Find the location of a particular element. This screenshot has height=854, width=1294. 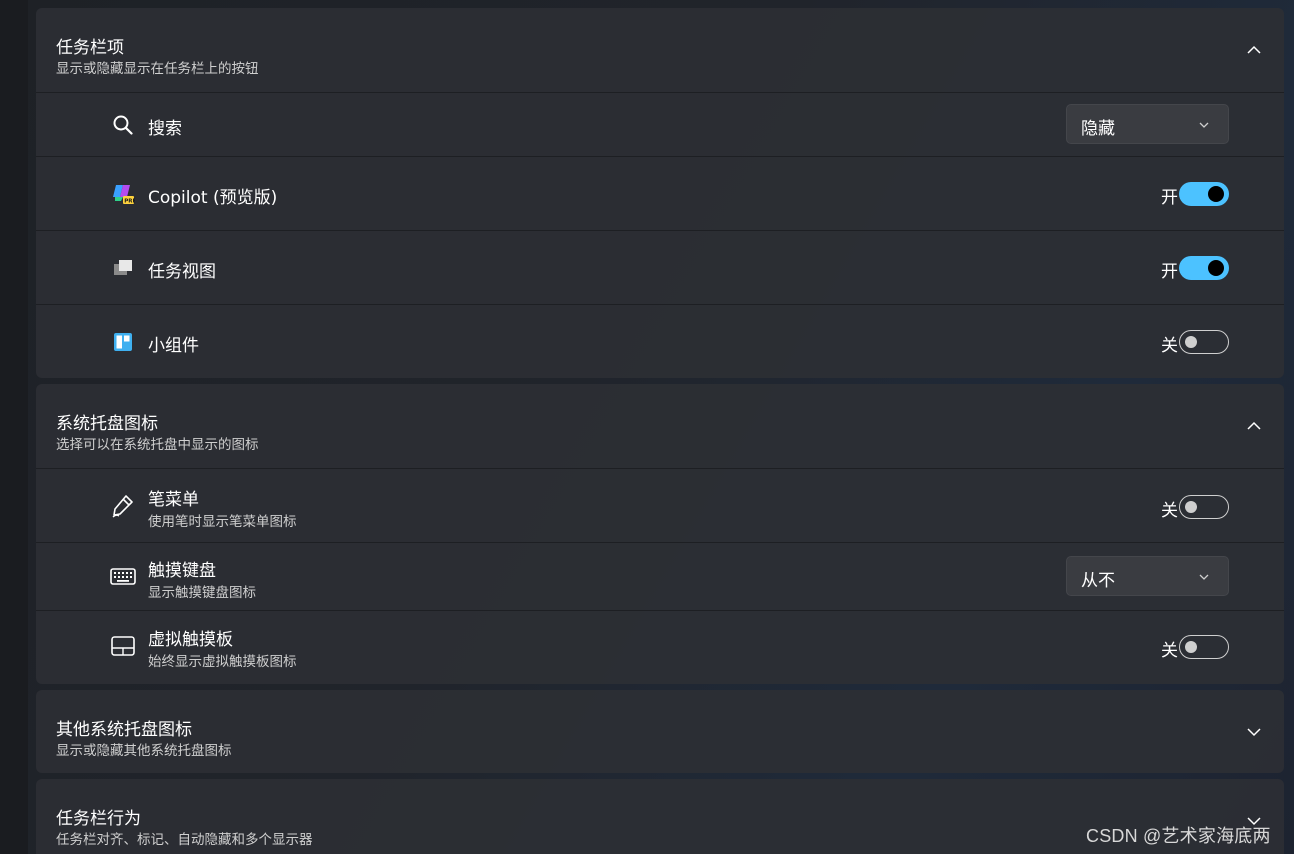

section-subtitle: 选择可以在系统托盘中显示的图标 is located at coordinates (157, 445).